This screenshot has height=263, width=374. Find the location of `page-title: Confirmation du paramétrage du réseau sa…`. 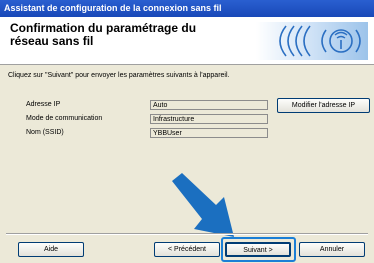

page-title: Confirmation du paramétrage du réseau sa… is located at coordinates (125, 35).